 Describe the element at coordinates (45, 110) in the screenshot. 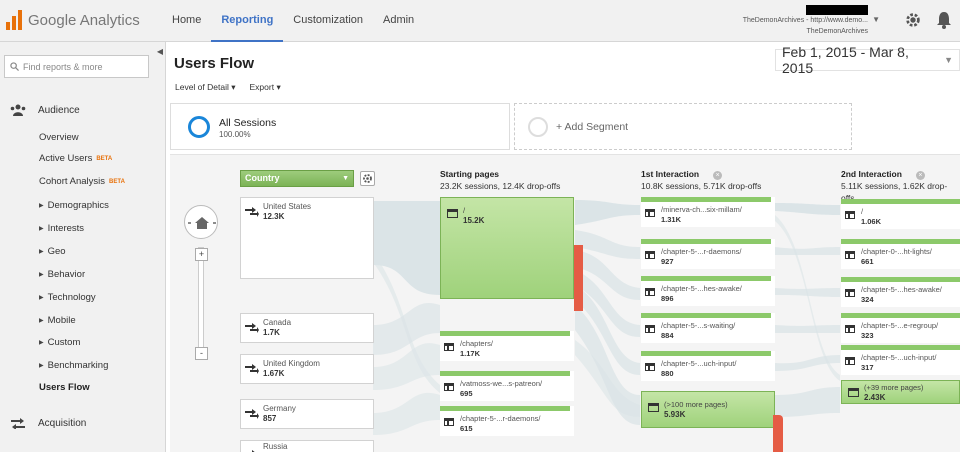

I see `sidebar-section-audience: Audience` at that location.